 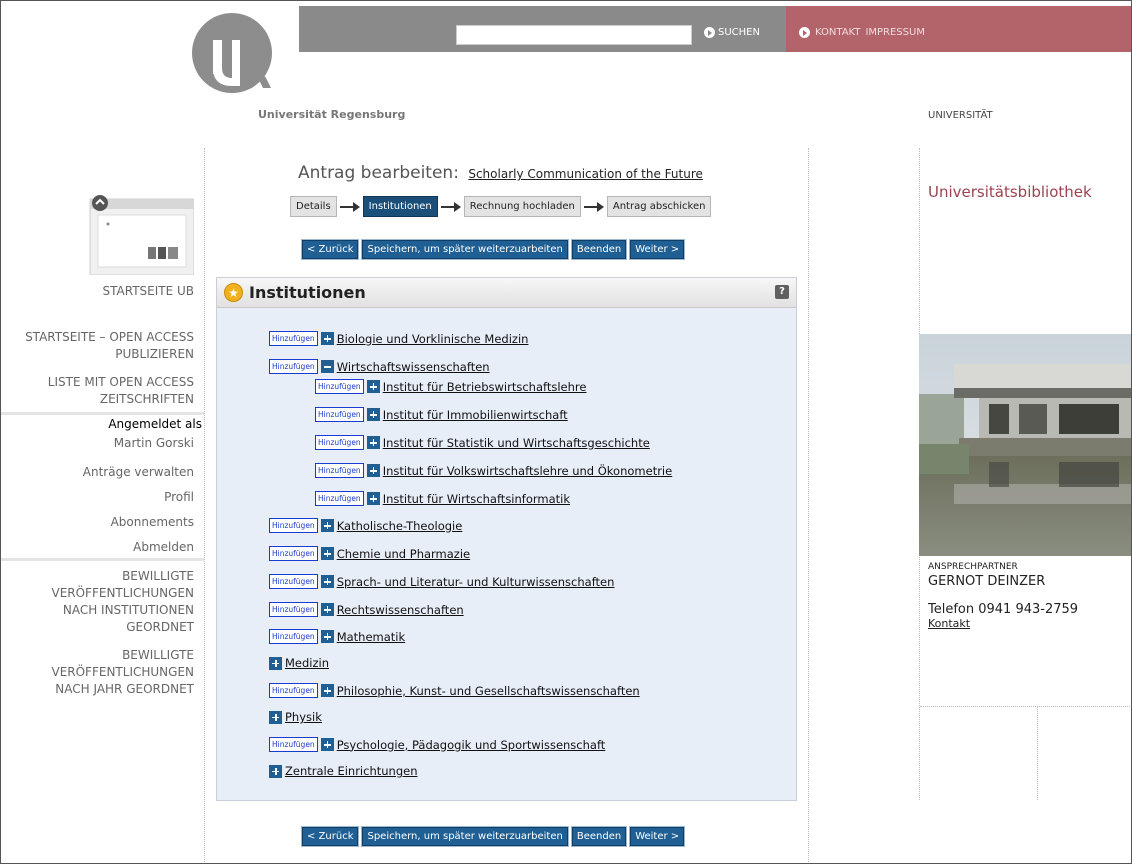 What do you see at coordinates (475, 415) in the screenshot?
I see `tree-item-label: Institut für Immobilienwirtschaft` at bounding box center [475, 415].